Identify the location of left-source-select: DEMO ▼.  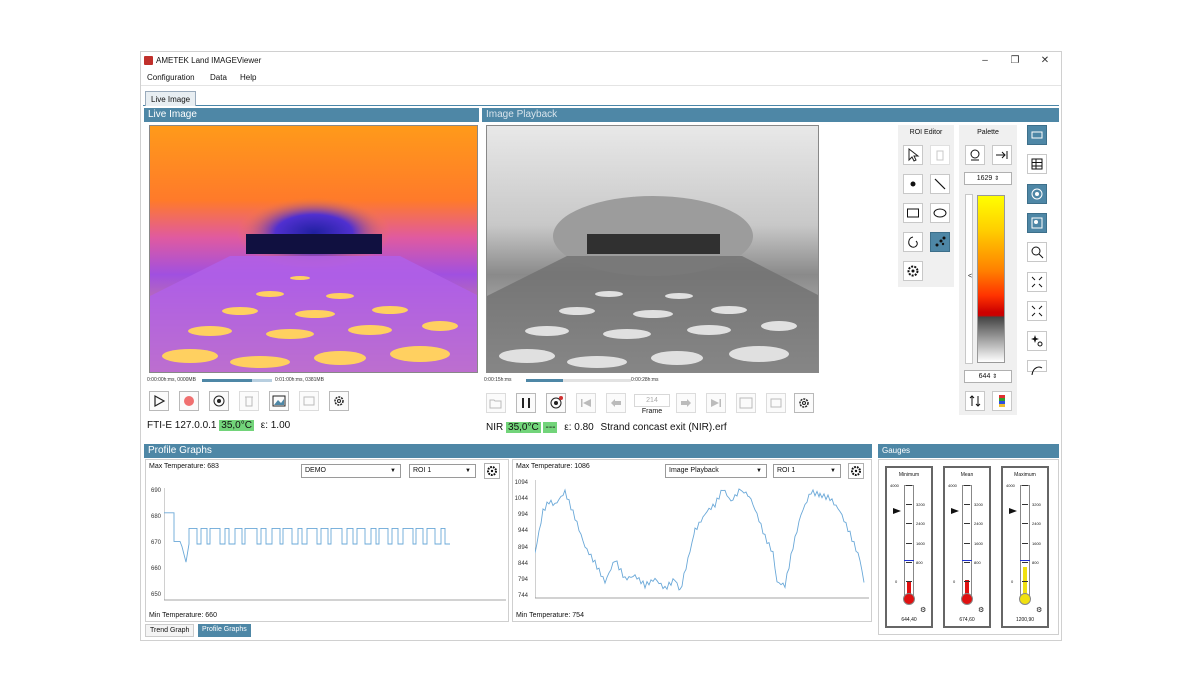
(351, 471).